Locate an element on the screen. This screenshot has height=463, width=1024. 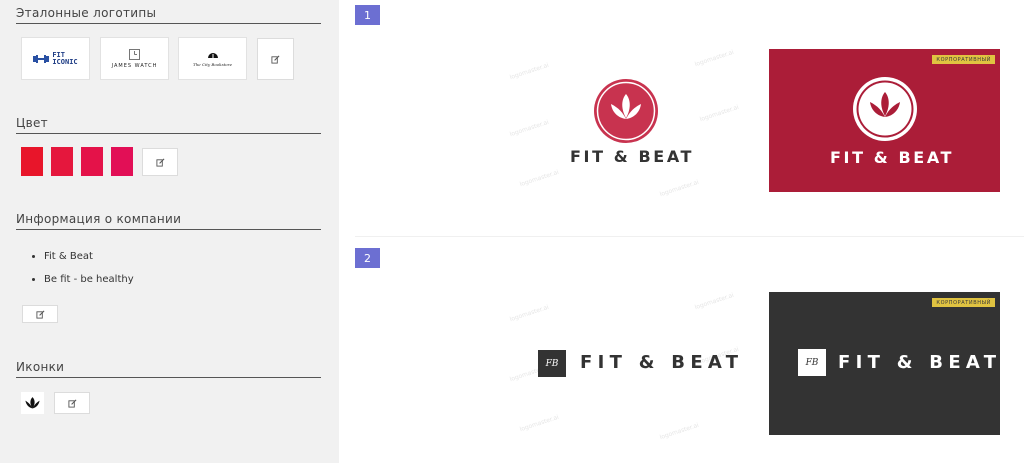
reference-logo-fit-iconic: FIT ICONIC is located at coordinates (55, 58).